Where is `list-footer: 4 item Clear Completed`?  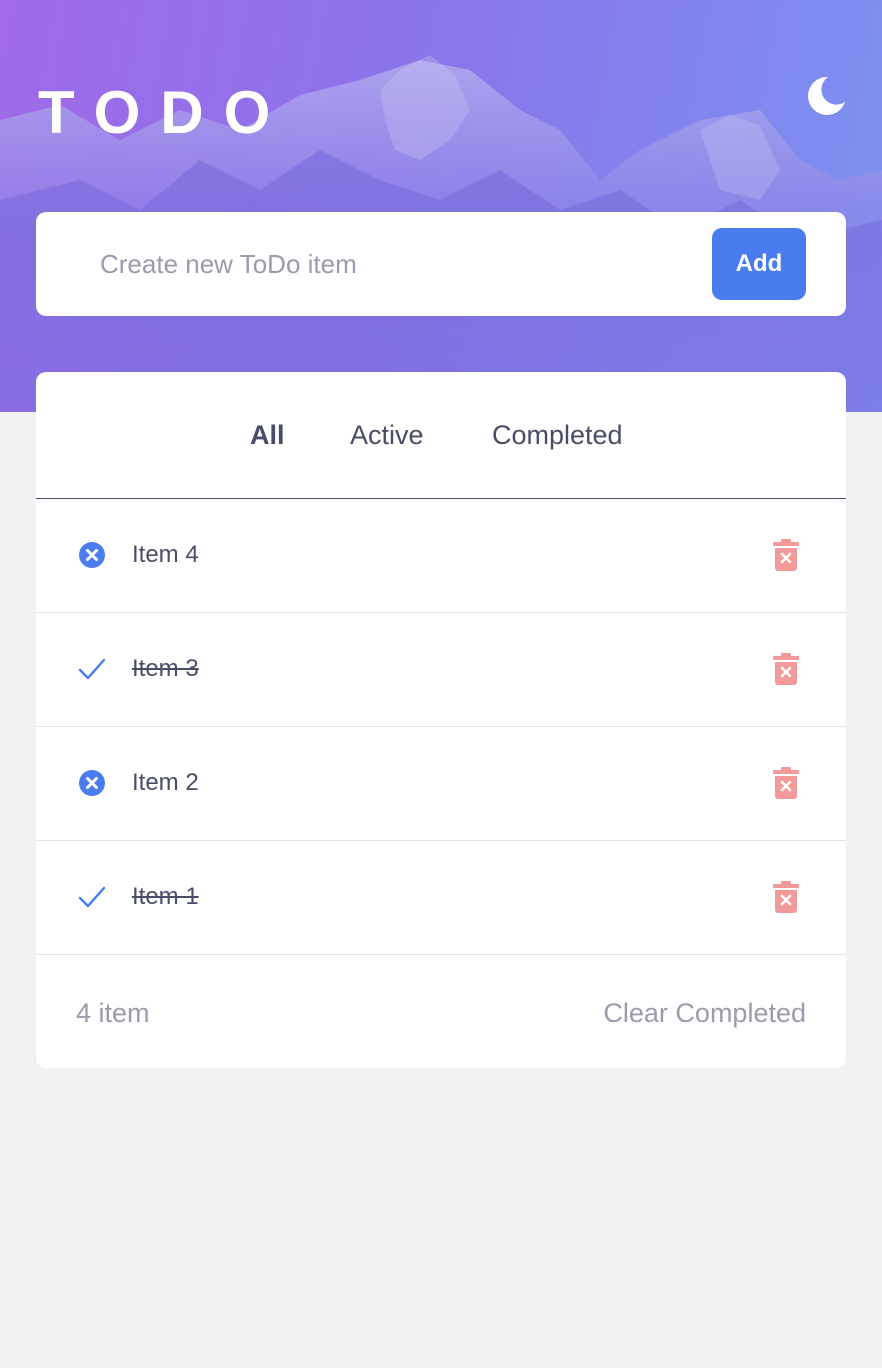
list-footer: 4 item Clear Completed is located at coordinates (441, 1012).